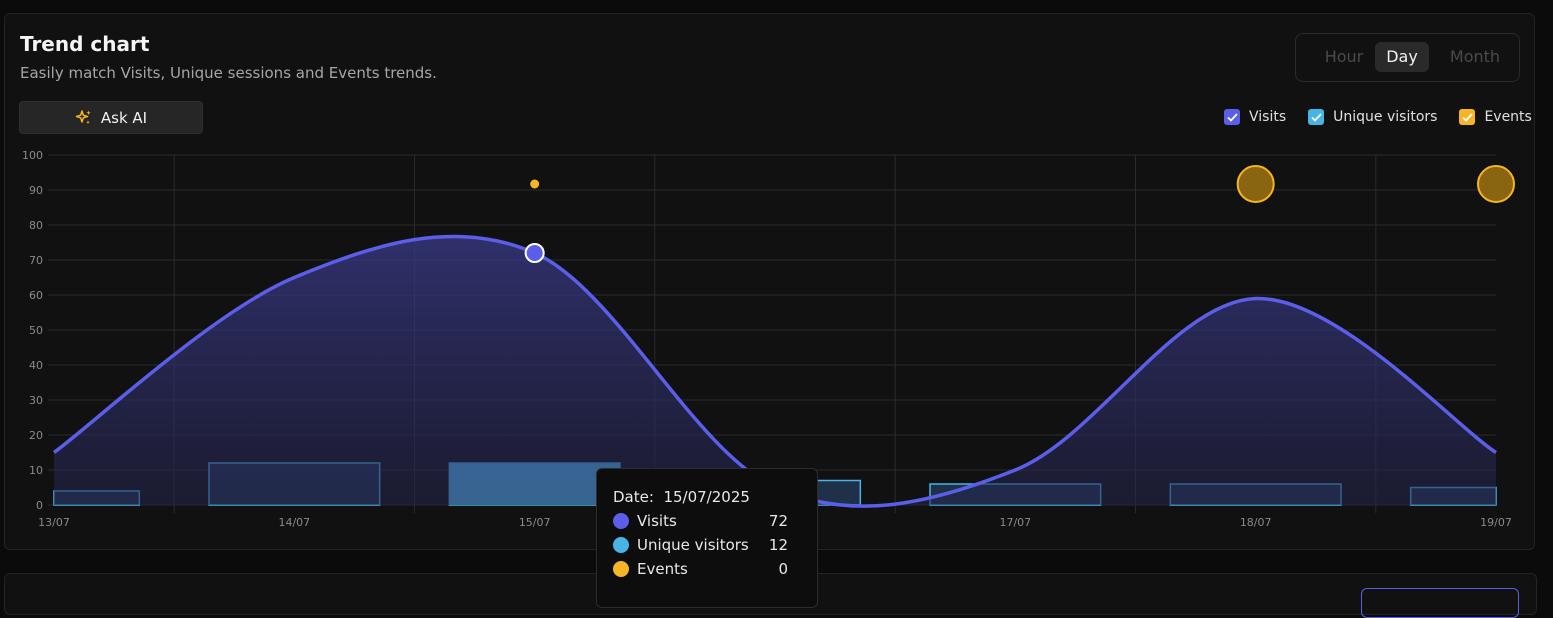 The image size is (1553, 618). Describe the element at coordinates (36, 330) in the screenshot. I see `y-tick-label: 50` at that location.